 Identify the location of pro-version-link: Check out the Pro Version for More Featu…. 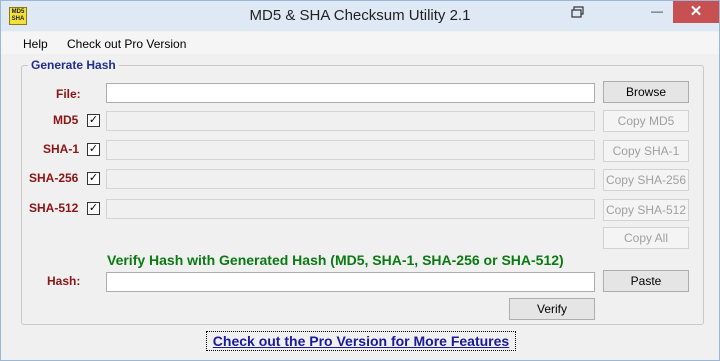
(361, 341).